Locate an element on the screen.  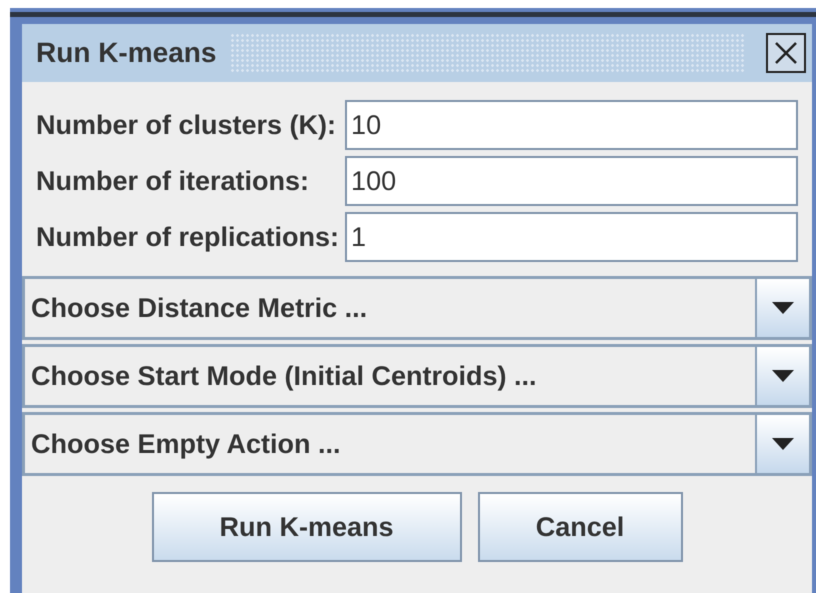
field-label: Number of iterations: is located at coordinates (173, 181).